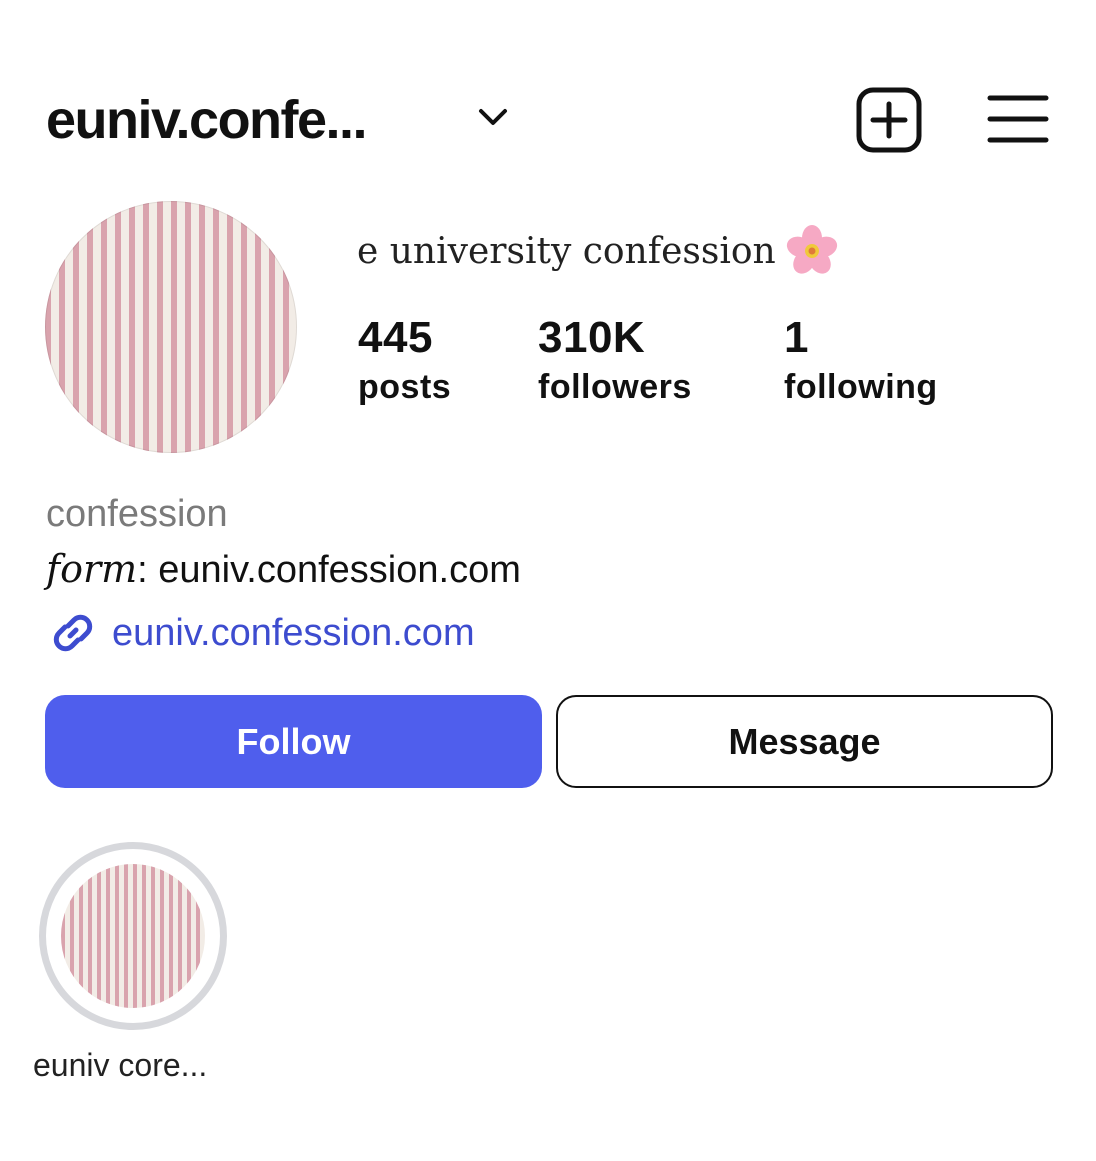  I want to click on posts-label: posts, so click(405, 387).